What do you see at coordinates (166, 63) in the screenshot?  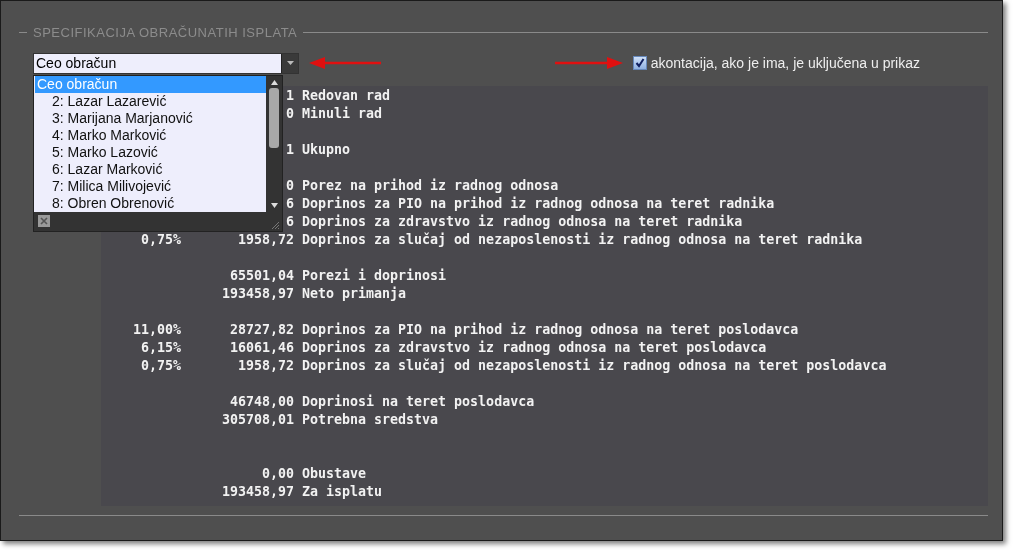 I see `employee-dropdown: Ceo obračun` at bounding box center [166, 63].